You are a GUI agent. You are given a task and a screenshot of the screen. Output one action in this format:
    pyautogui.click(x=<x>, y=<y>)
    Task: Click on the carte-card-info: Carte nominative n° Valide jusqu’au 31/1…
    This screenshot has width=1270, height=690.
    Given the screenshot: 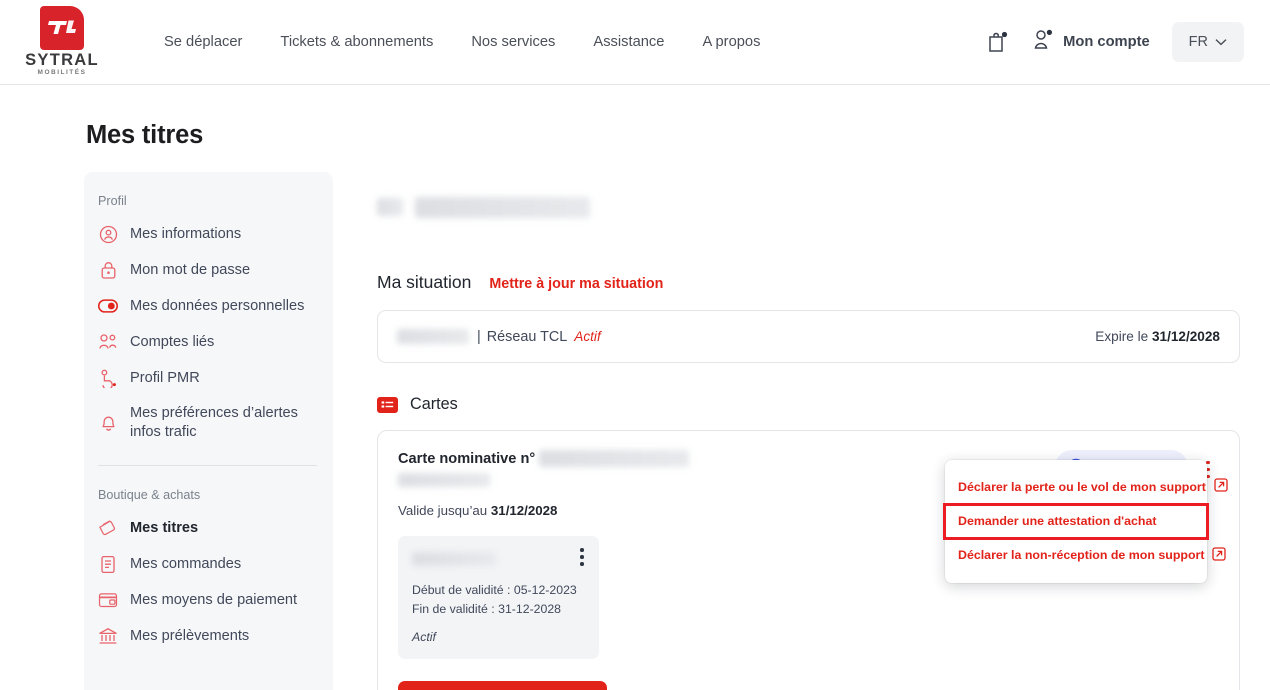 What is the action you would take?
    pyautogui.click(x=544, y=484)
    